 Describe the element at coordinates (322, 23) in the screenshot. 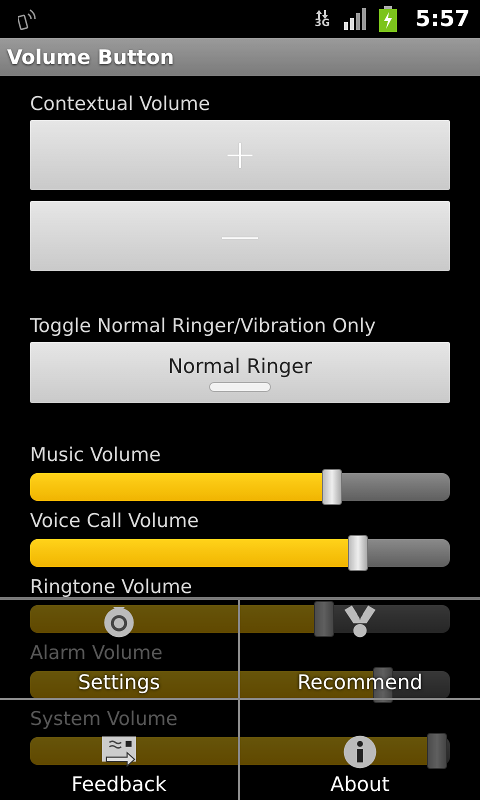

I see `network-type: 3G` at that location.